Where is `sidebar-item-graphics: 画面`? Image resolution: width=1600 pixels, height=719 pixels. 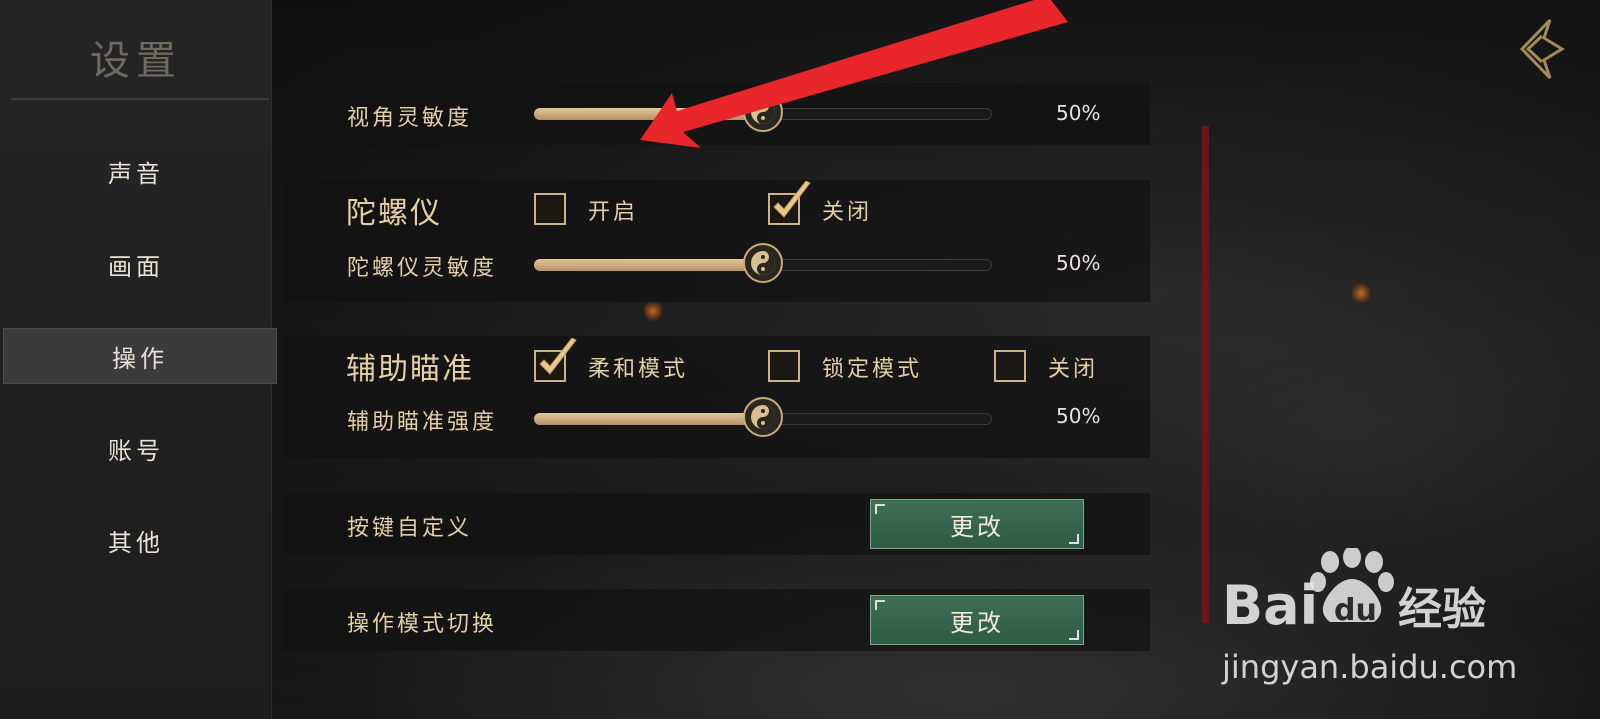 sidebar-item-graphics: 画面 is located at coordinates (136, 264).